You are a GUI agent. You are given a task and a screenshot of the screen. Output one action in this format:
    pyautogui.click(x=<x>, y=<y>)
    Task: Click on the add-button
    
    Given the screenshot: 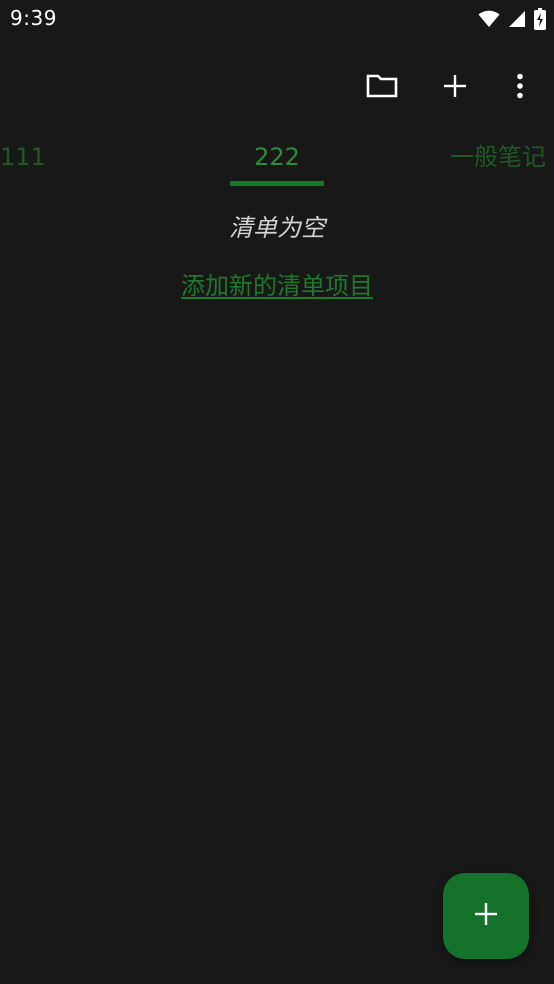 What is the action you would take?
    pyautogui.click(x=455, y=86)
    